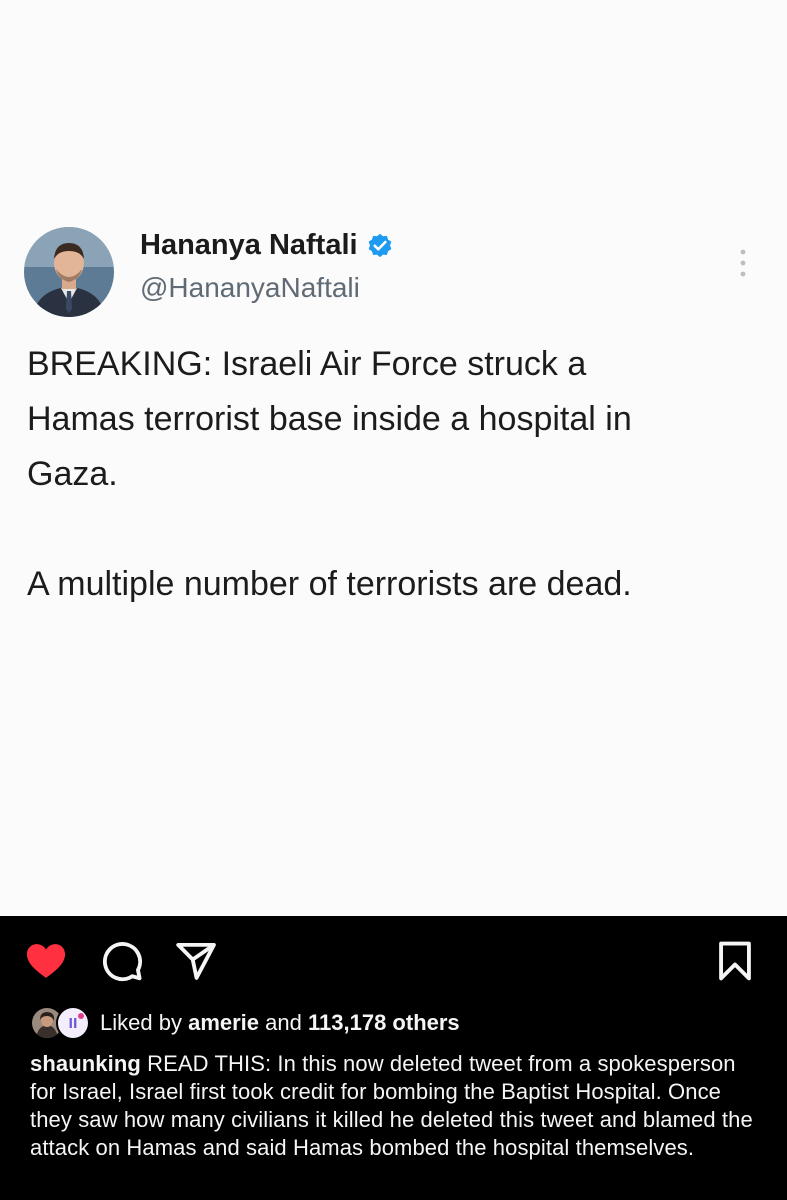  I want to click on likes-summary: ll Liked by amerie and 113,178 others, so click(245, 1023).